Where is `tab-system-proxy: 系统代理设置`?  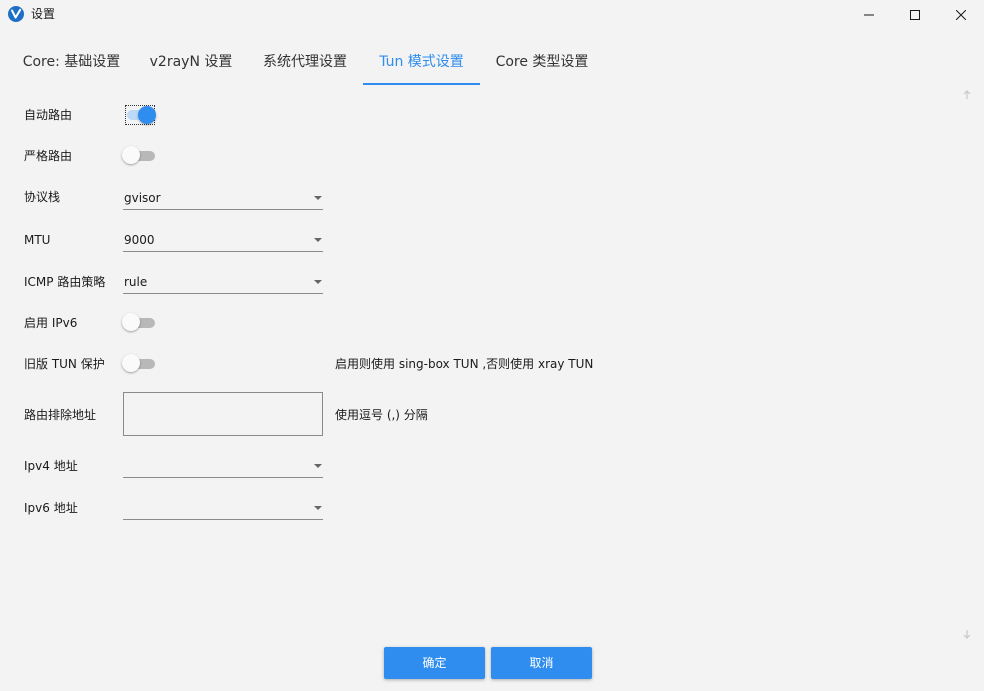 tab-system-proxy: 系统代理设置 is located at coordinates (305, 62).